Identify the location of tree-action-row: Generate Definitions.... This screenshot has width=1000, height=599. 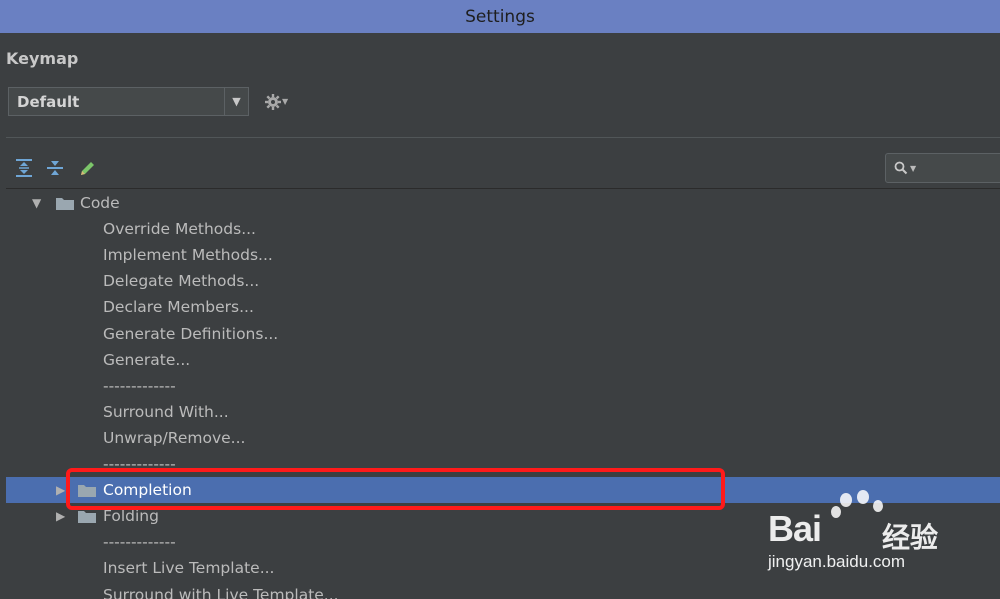
(503, 334).